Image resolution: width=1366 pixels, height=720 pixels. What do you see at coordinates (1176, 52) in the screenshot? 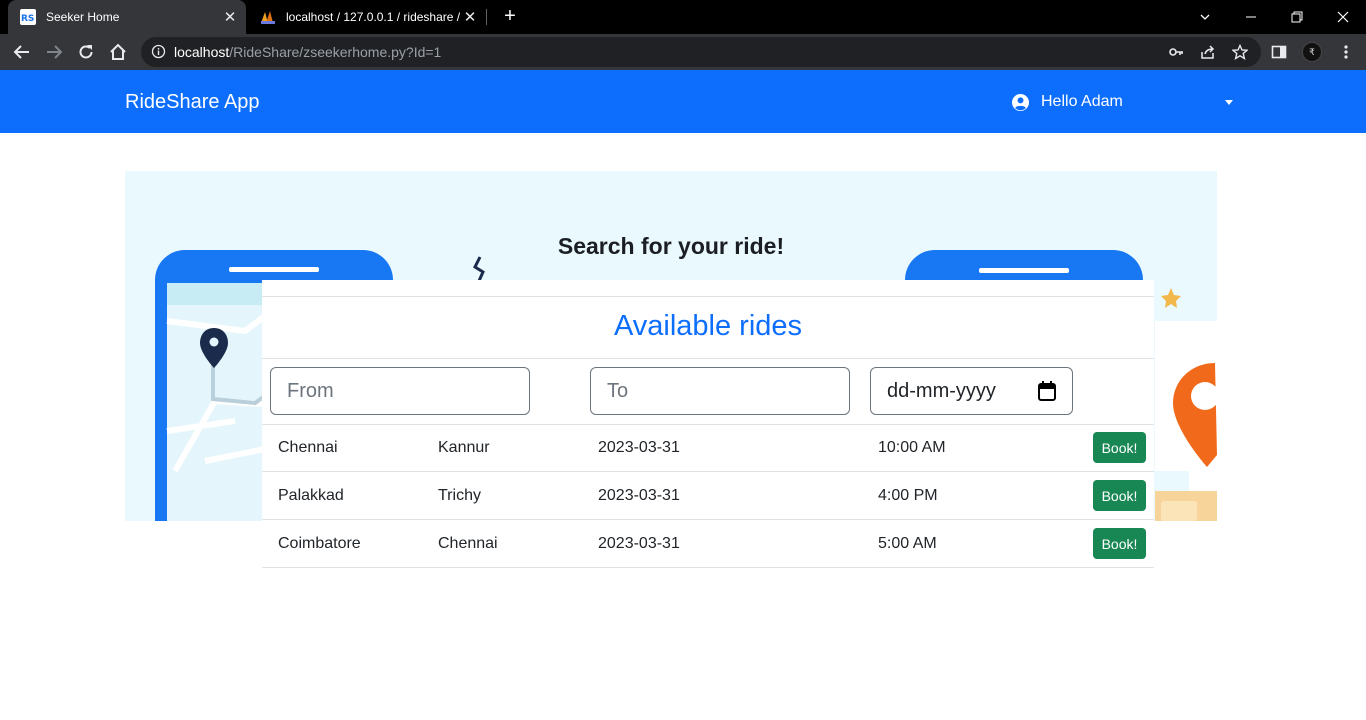
I see `key-icon` at bounding box center [1176, 52].